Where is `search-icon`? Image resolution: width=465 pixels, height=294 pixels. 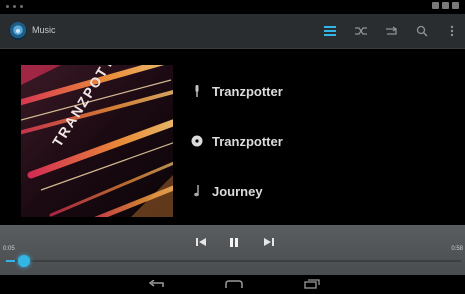
search-icon is located at coordinates (422, 31).